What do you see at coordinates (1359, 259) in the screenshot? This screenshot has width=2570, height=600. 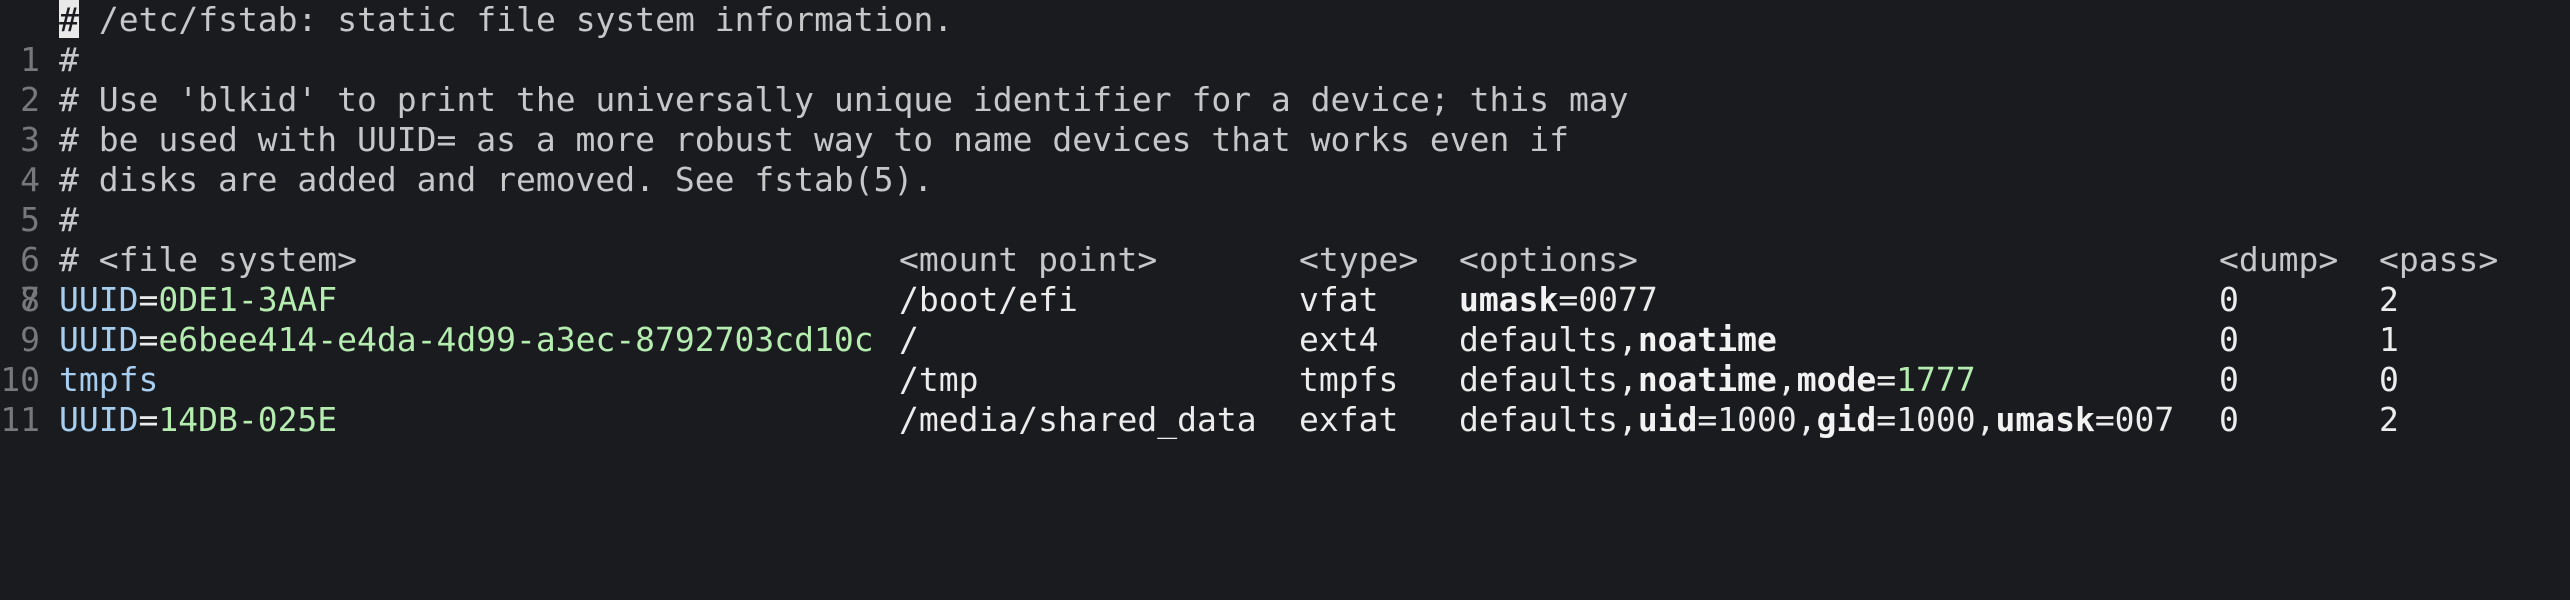 I see `header-type: <type>` at bounding box center [1359, 259].